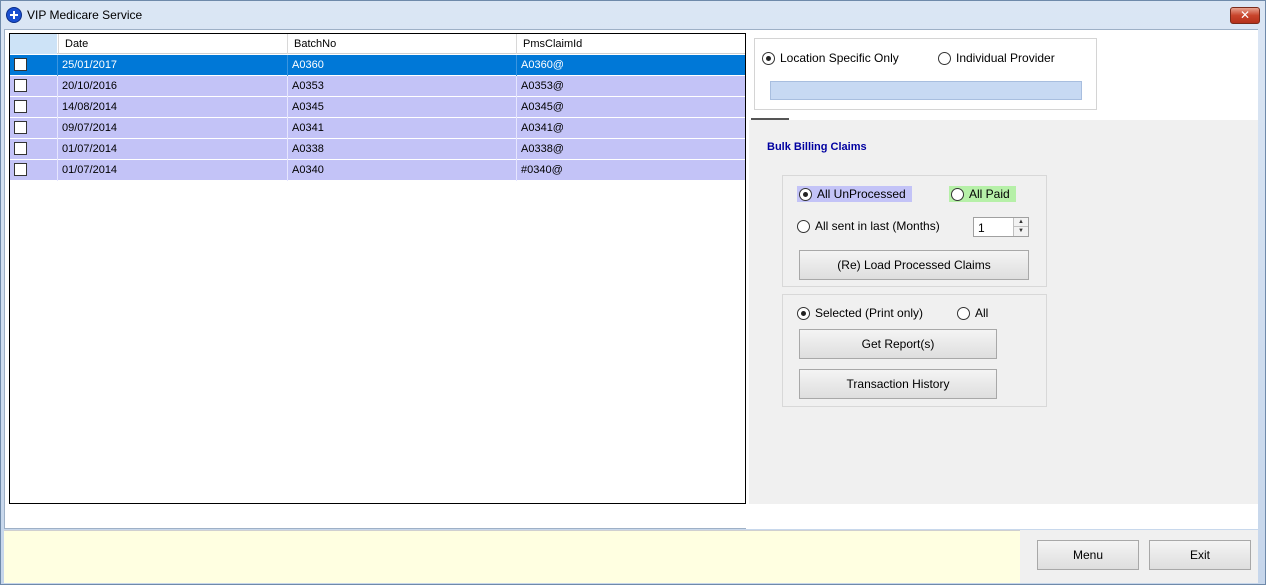  What do you see at coordinates (630, 107) in the screenshot?
I see `cell-pmsclaimid: A0345@` at bounding box center [630, 107].